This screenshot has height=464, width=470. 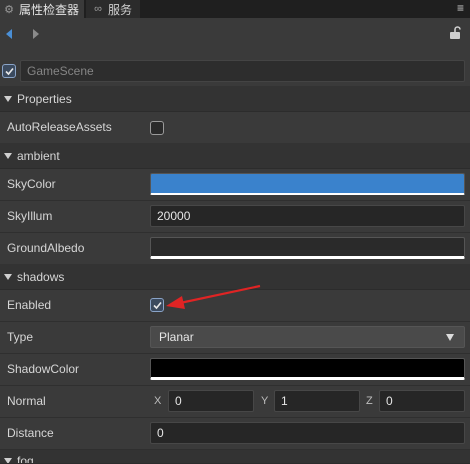 What do you see at coordinates (46, 248) in the screenshot?
I see `ground-albedo-label: GroundAlbedo` at bounding box center [46, 248].